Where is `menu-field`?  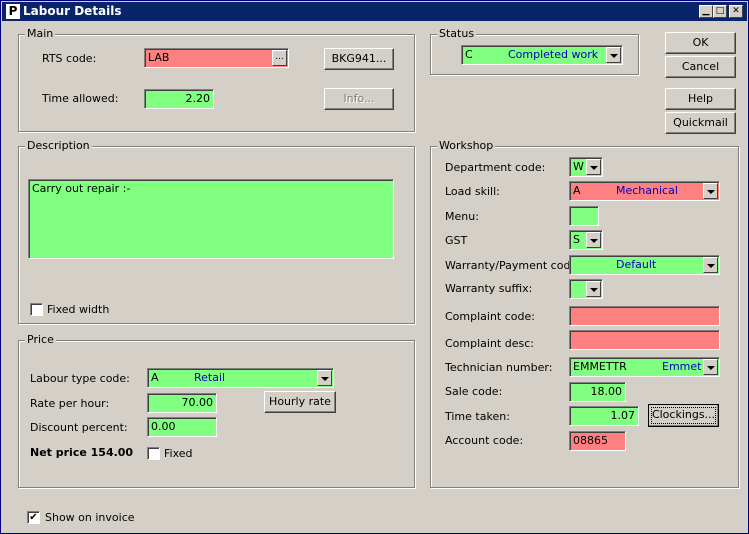
menu-field is located at coordinates (584, 216).